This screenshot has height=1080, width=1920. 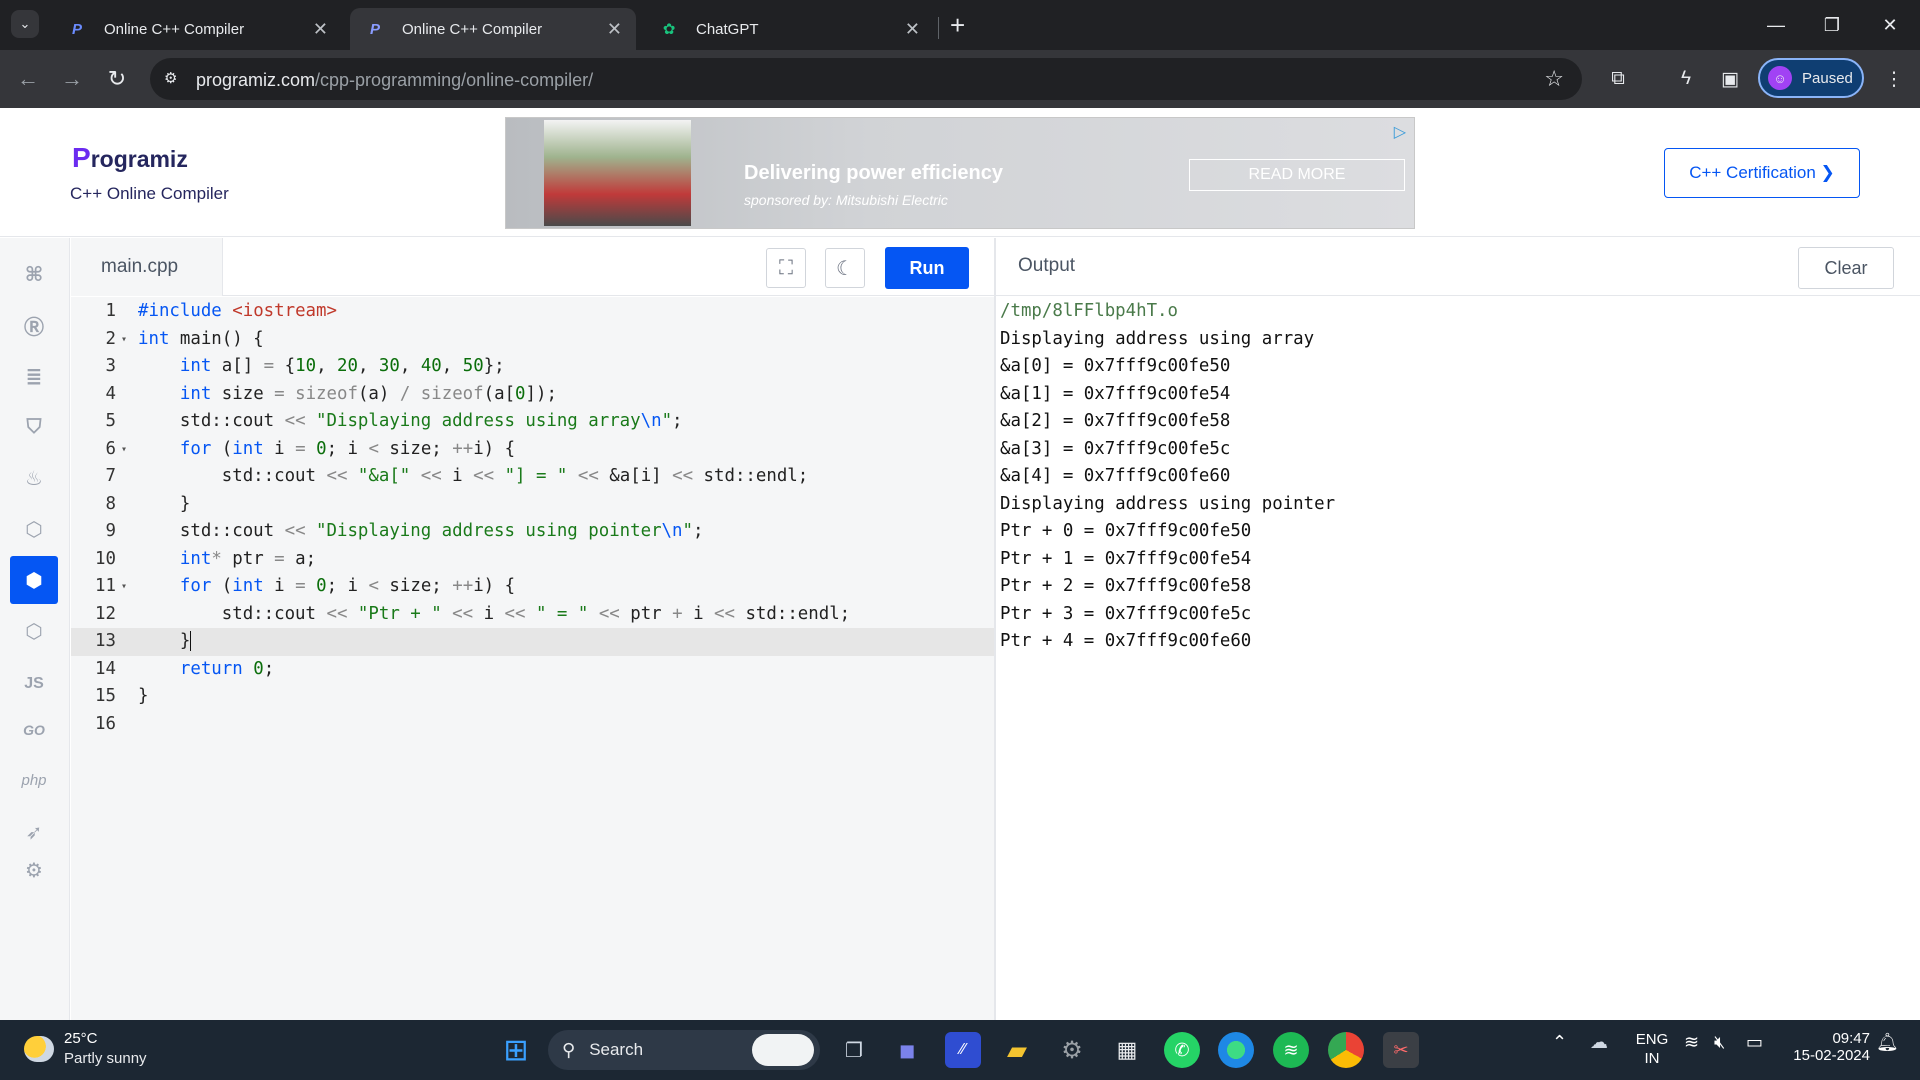 What do you see at coordinates (117, 79) in the screenshot?
I see `reload-icon: ↻` at bounding box center [117, 79].